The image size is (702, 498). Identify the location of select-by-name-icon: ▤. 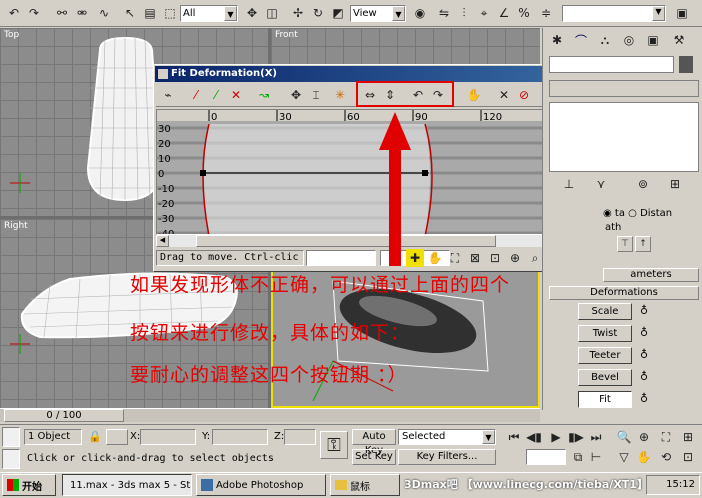
(150, 13).